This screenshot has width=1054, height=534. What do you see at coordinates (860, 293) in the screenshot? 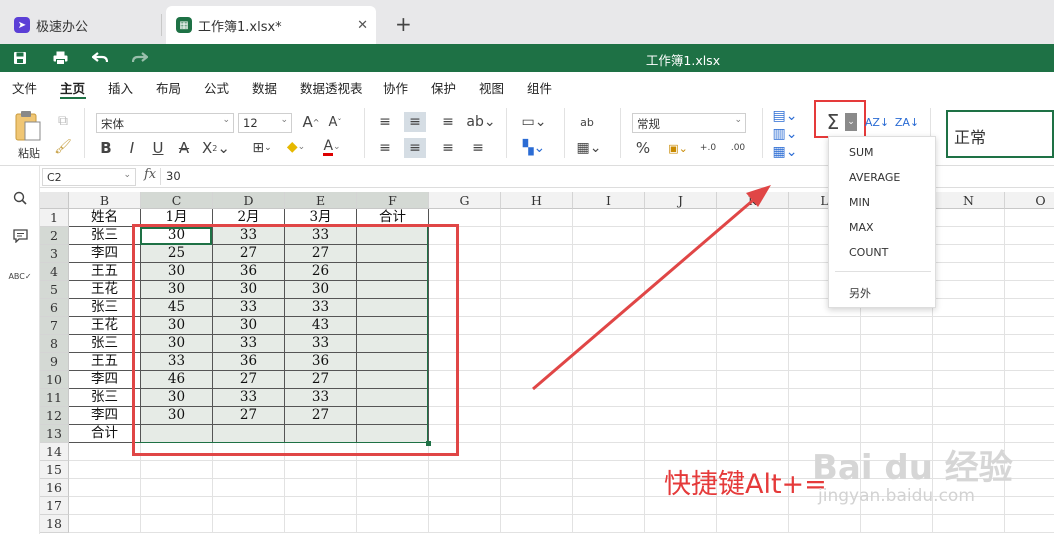
I see `menu-item-other: 另外` at bounding box center [860, 293].